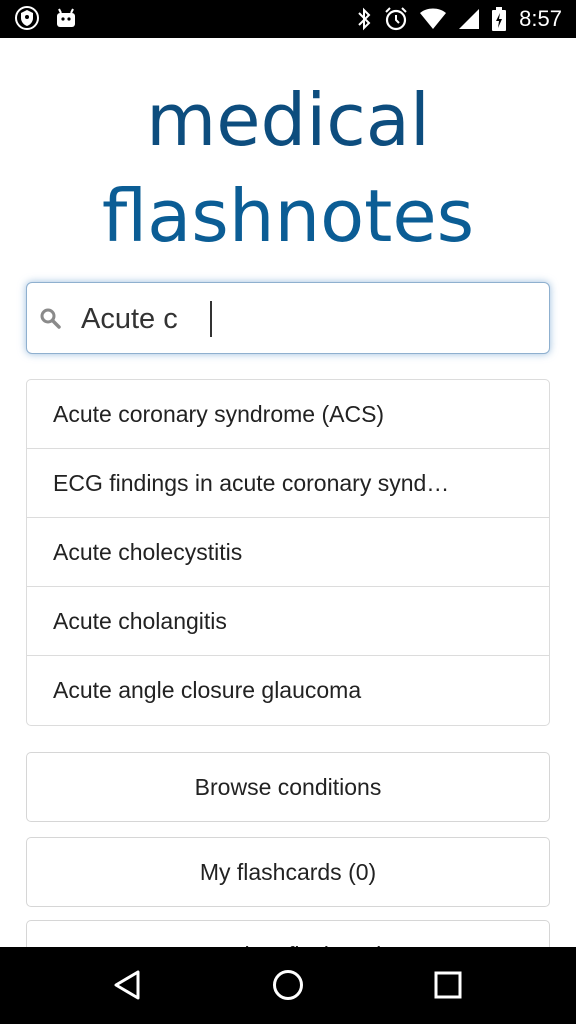 The width and height of the screenshot is (576, 1024). I want to click on alarm-icon, so click(396, 19).